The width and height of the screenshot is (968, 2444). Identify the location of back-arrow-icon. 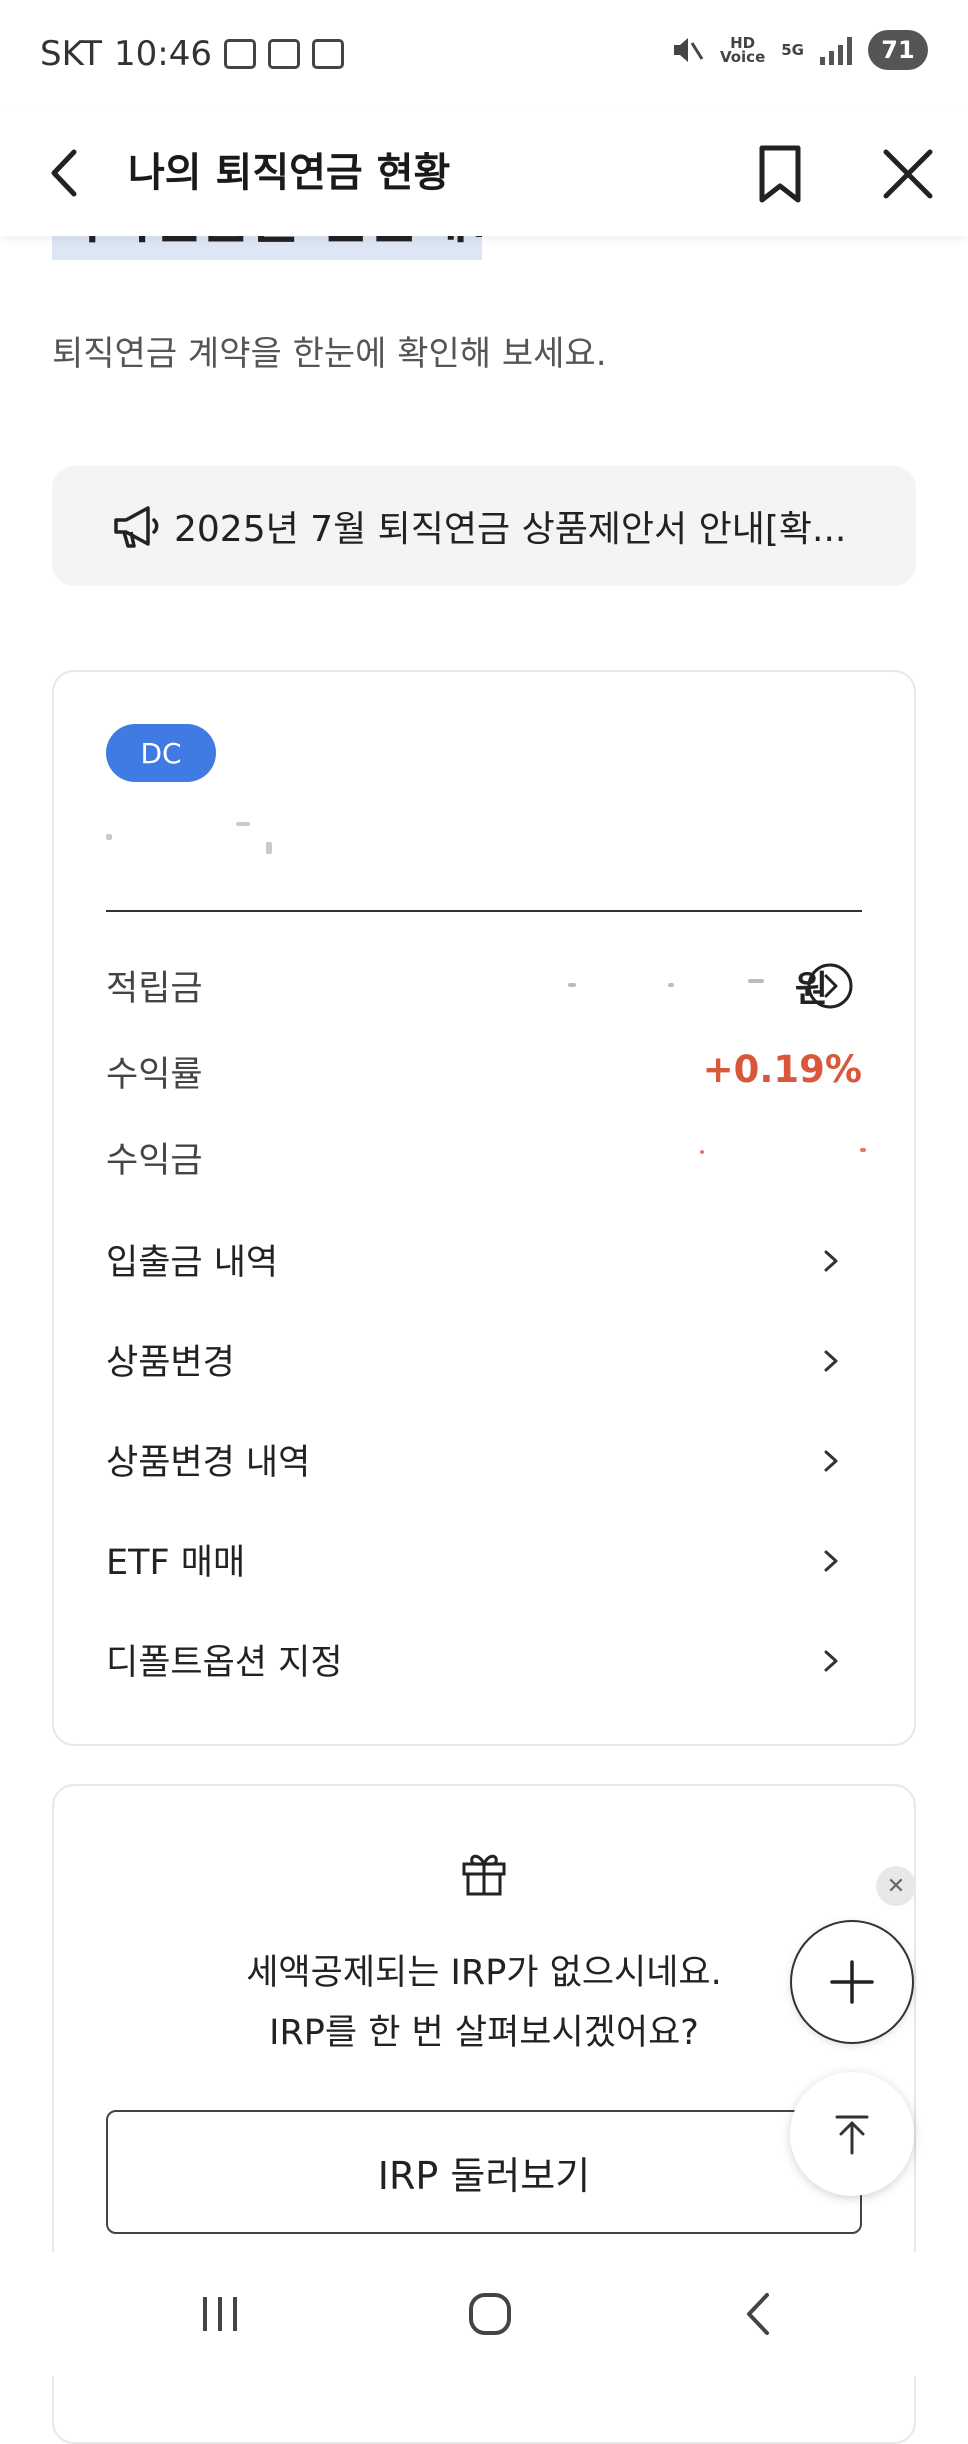
(758, 2314).